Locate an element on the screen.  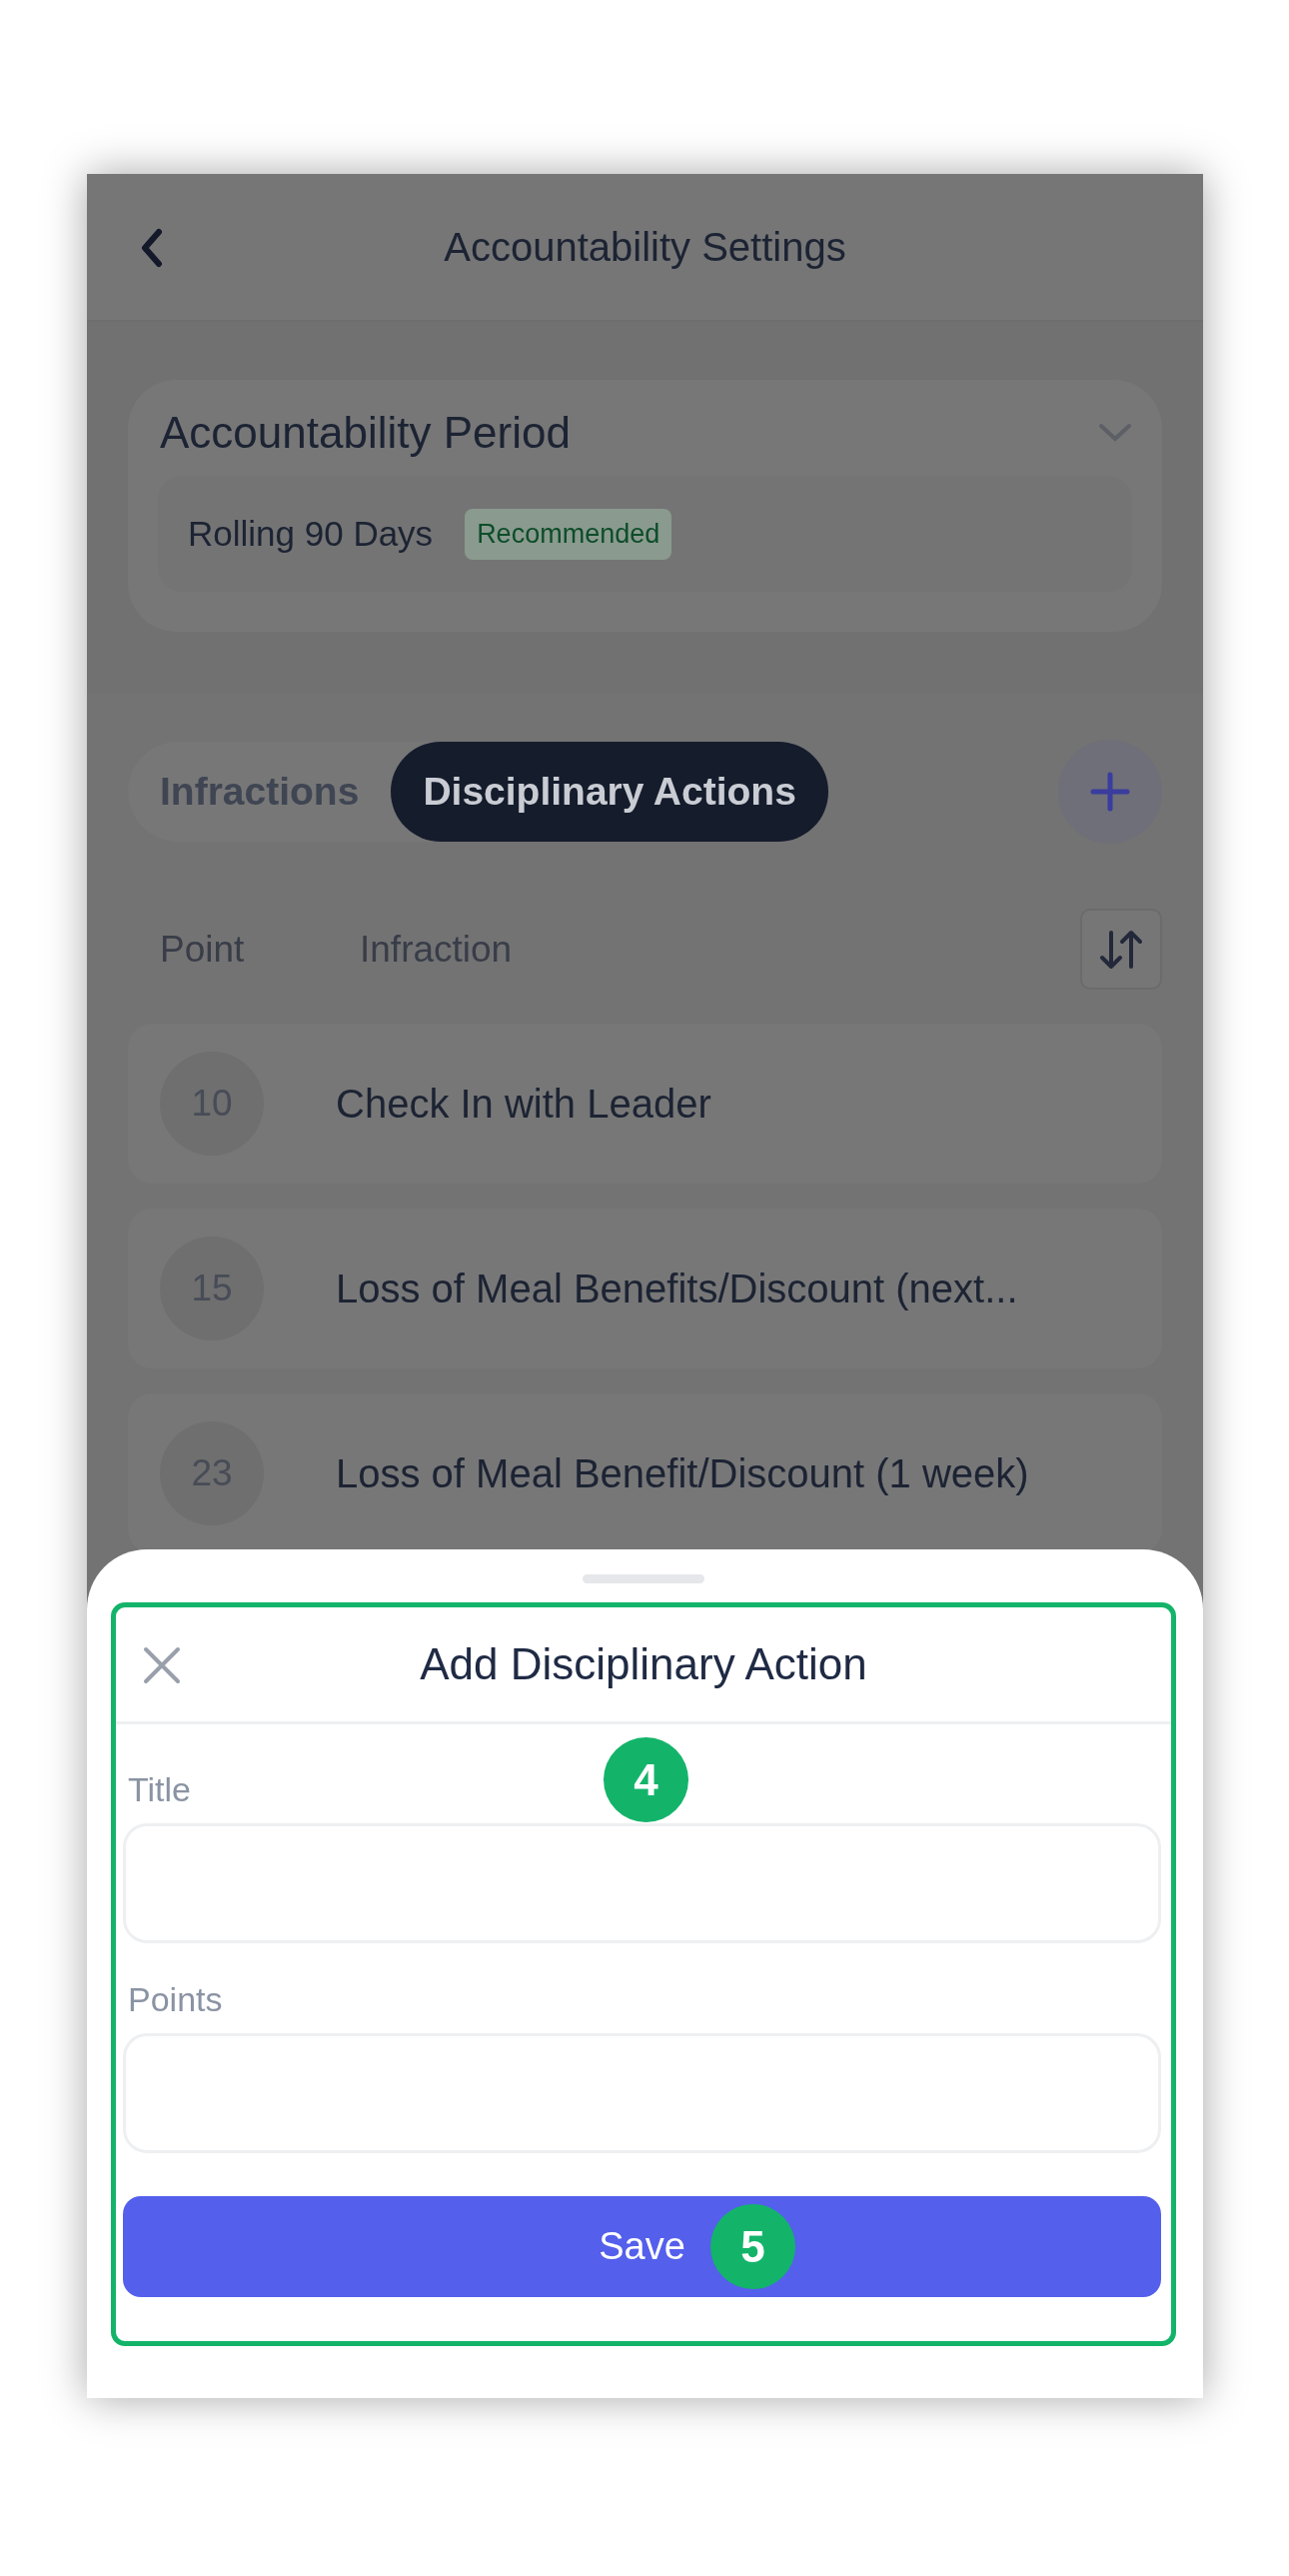
tab: Infractions is located at coordinates (260, 792).